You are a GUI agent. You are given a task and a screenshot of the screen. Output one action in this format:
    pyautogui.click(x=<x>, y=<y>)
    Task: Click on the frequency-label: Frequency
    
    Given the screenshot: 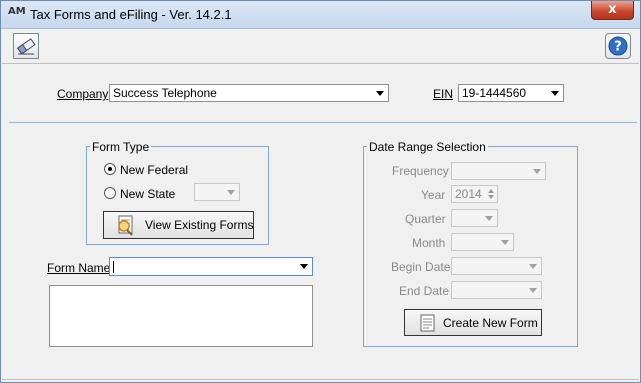 What is the action you would take?
    pyautogui.click(x=420, y=171)
    